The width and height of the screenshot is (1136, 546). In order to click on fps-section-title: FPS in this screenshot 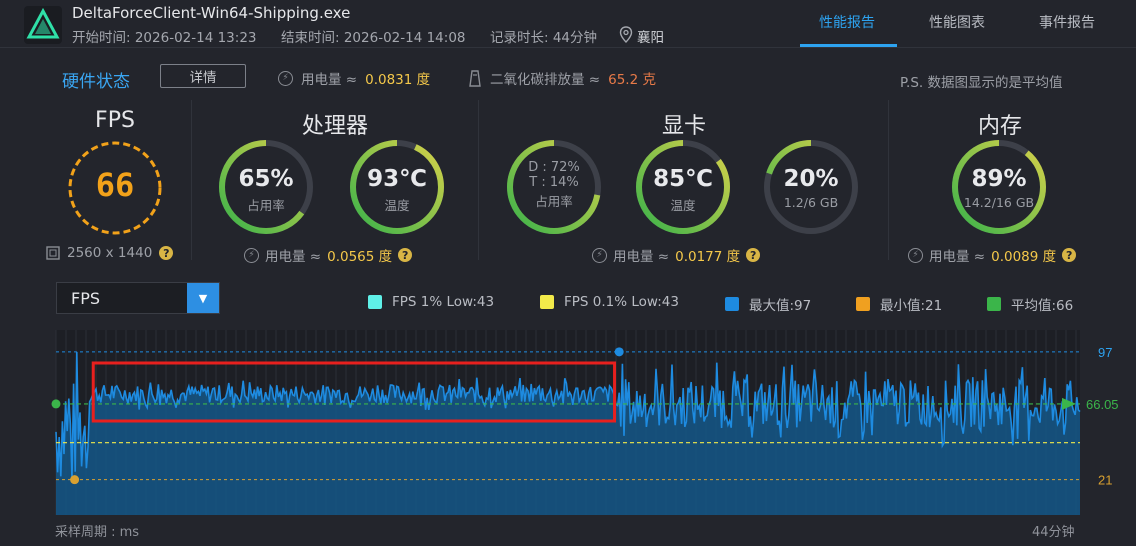, I will do `click(115, 120)`.